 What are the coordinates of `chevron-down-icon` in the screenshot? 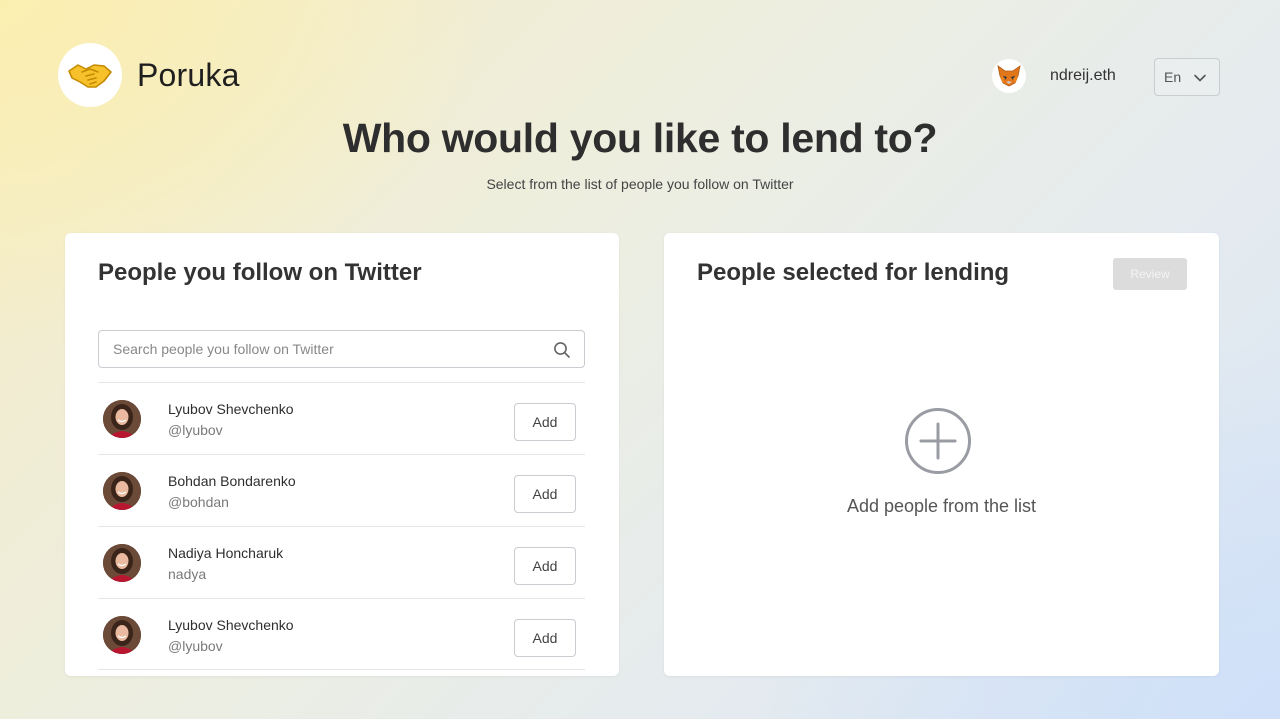 It's located at (1200, 78).